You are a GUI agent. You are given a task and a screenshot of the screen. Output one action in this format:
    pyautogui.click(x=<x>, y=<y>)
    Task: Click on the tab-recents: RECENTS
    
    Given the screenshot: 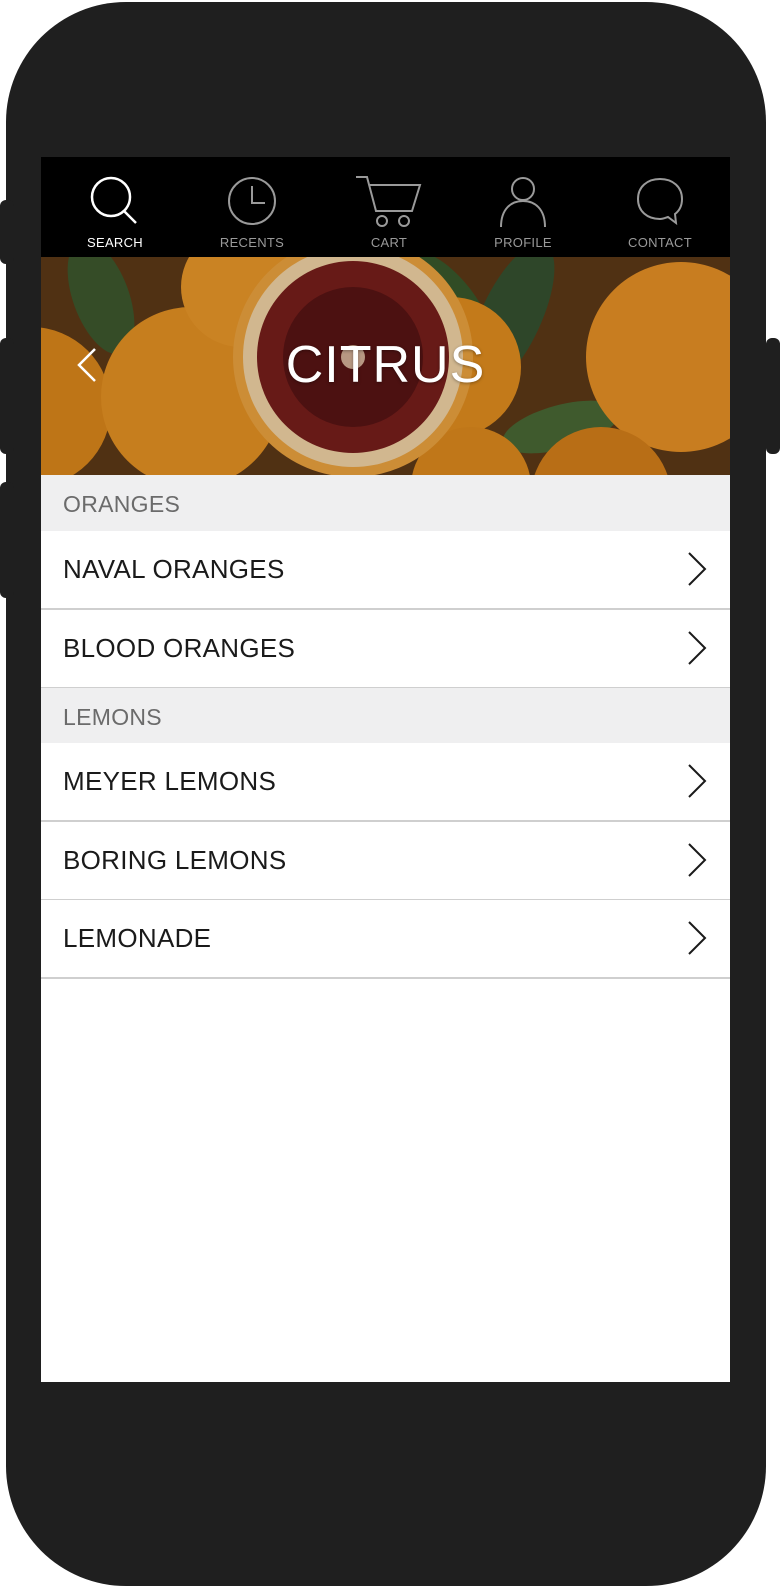 What is the action you would take?
    pyautogui.click(x=252, y=207)
    